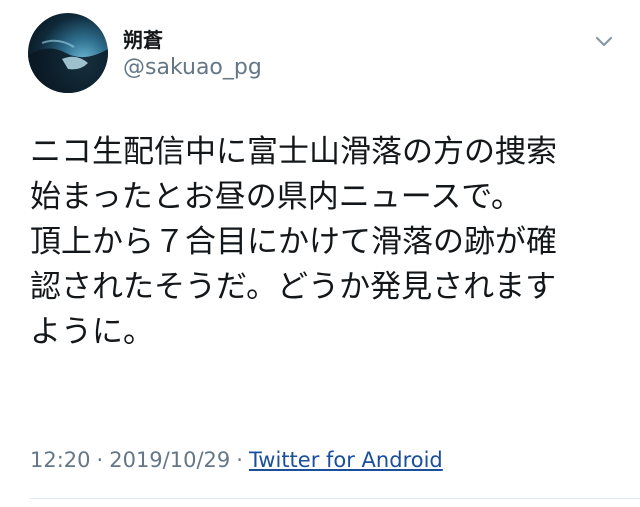  I want to click on tweet-text-line: 始まったとお昼の県内ニュースで。, so click(276, 197).